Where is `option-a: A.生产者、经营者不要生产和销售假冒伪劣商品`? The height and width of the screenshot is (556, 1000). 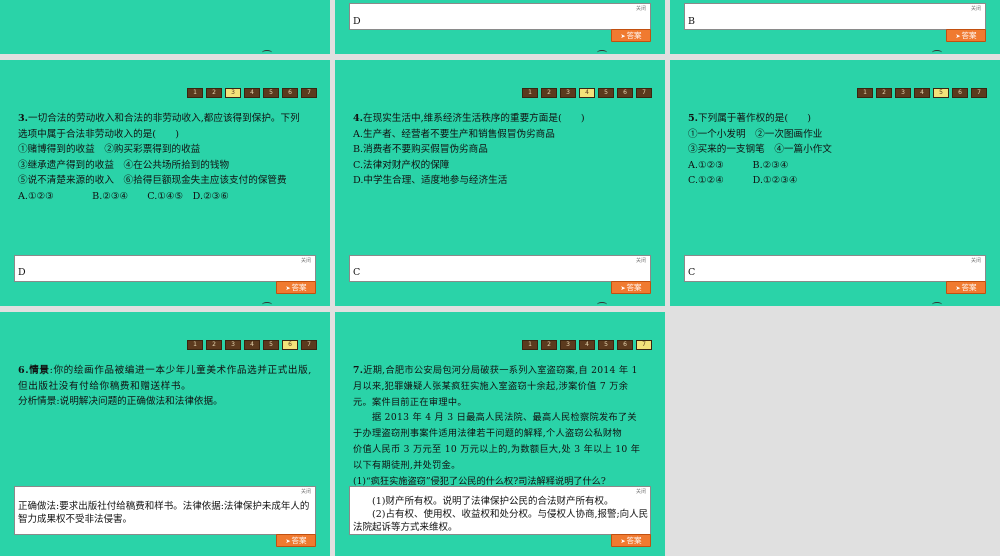 option-a: A.生产者、经营者不要生产和销售假冒伪劣商品 is located at coordinates (454, 134).